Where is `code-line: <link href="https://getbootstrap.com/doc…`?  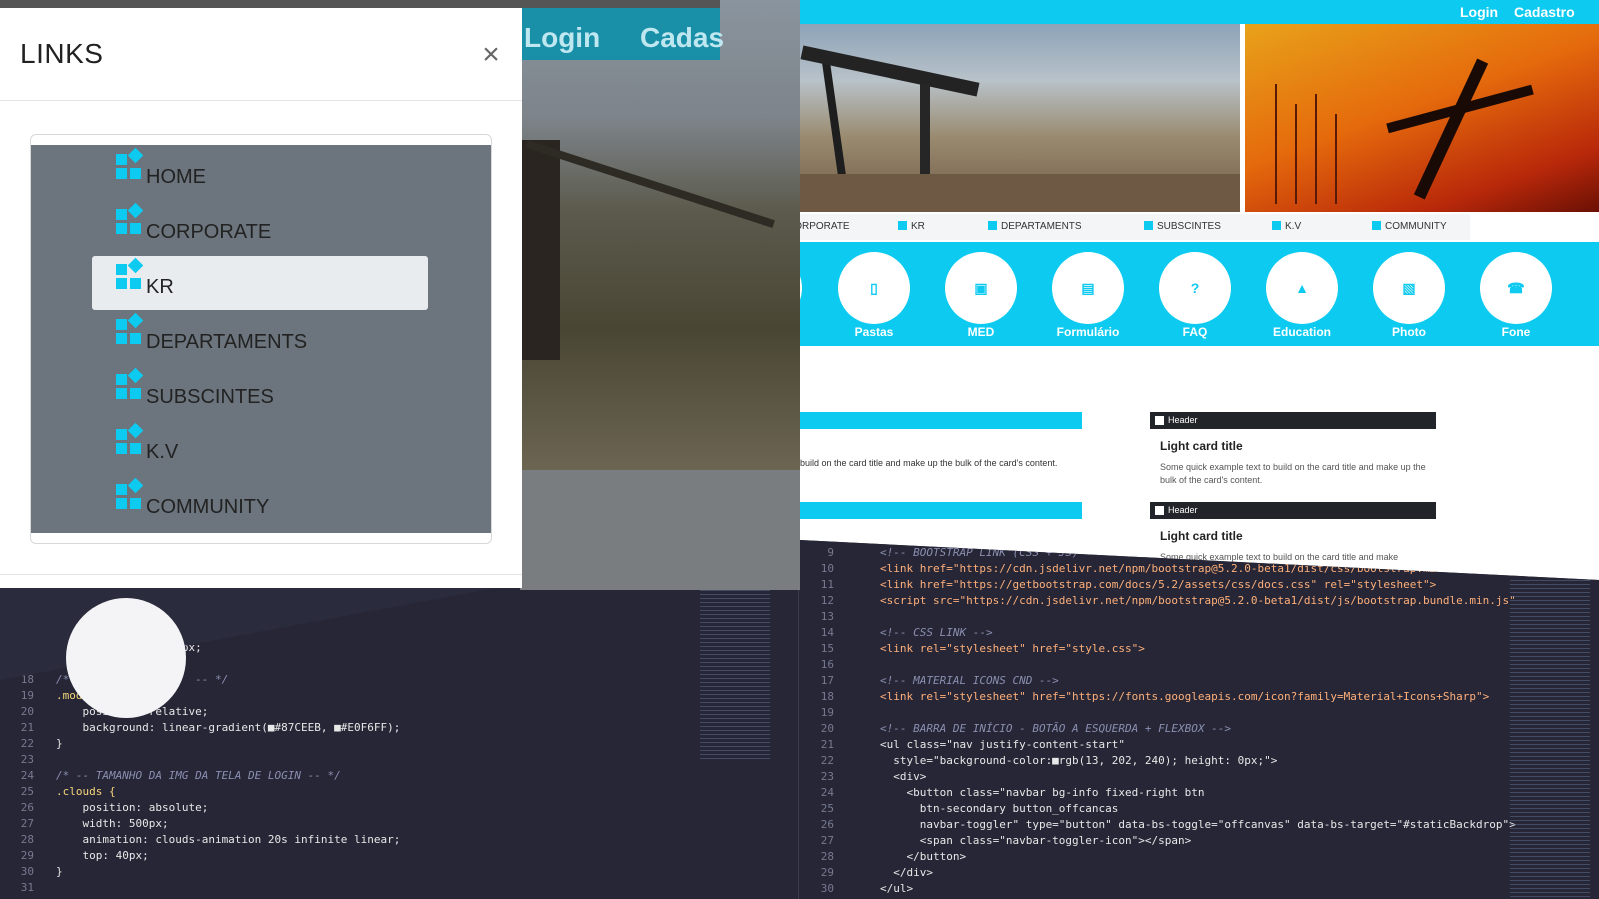 code-line: <link href="https://getbootstrap.com/doc… is located at coordinates (1158, 584).